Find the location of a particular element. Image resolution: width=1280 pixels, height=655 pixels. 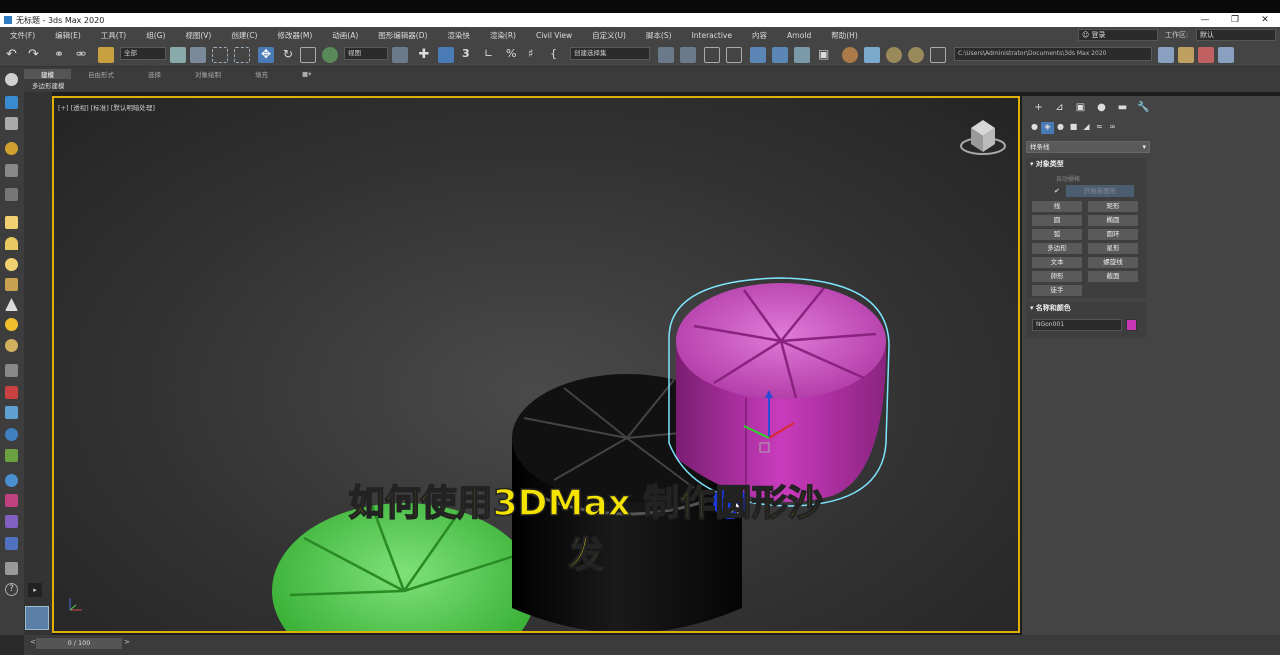

helpers-icon: ◢ is located at coordinates (1086, 128).